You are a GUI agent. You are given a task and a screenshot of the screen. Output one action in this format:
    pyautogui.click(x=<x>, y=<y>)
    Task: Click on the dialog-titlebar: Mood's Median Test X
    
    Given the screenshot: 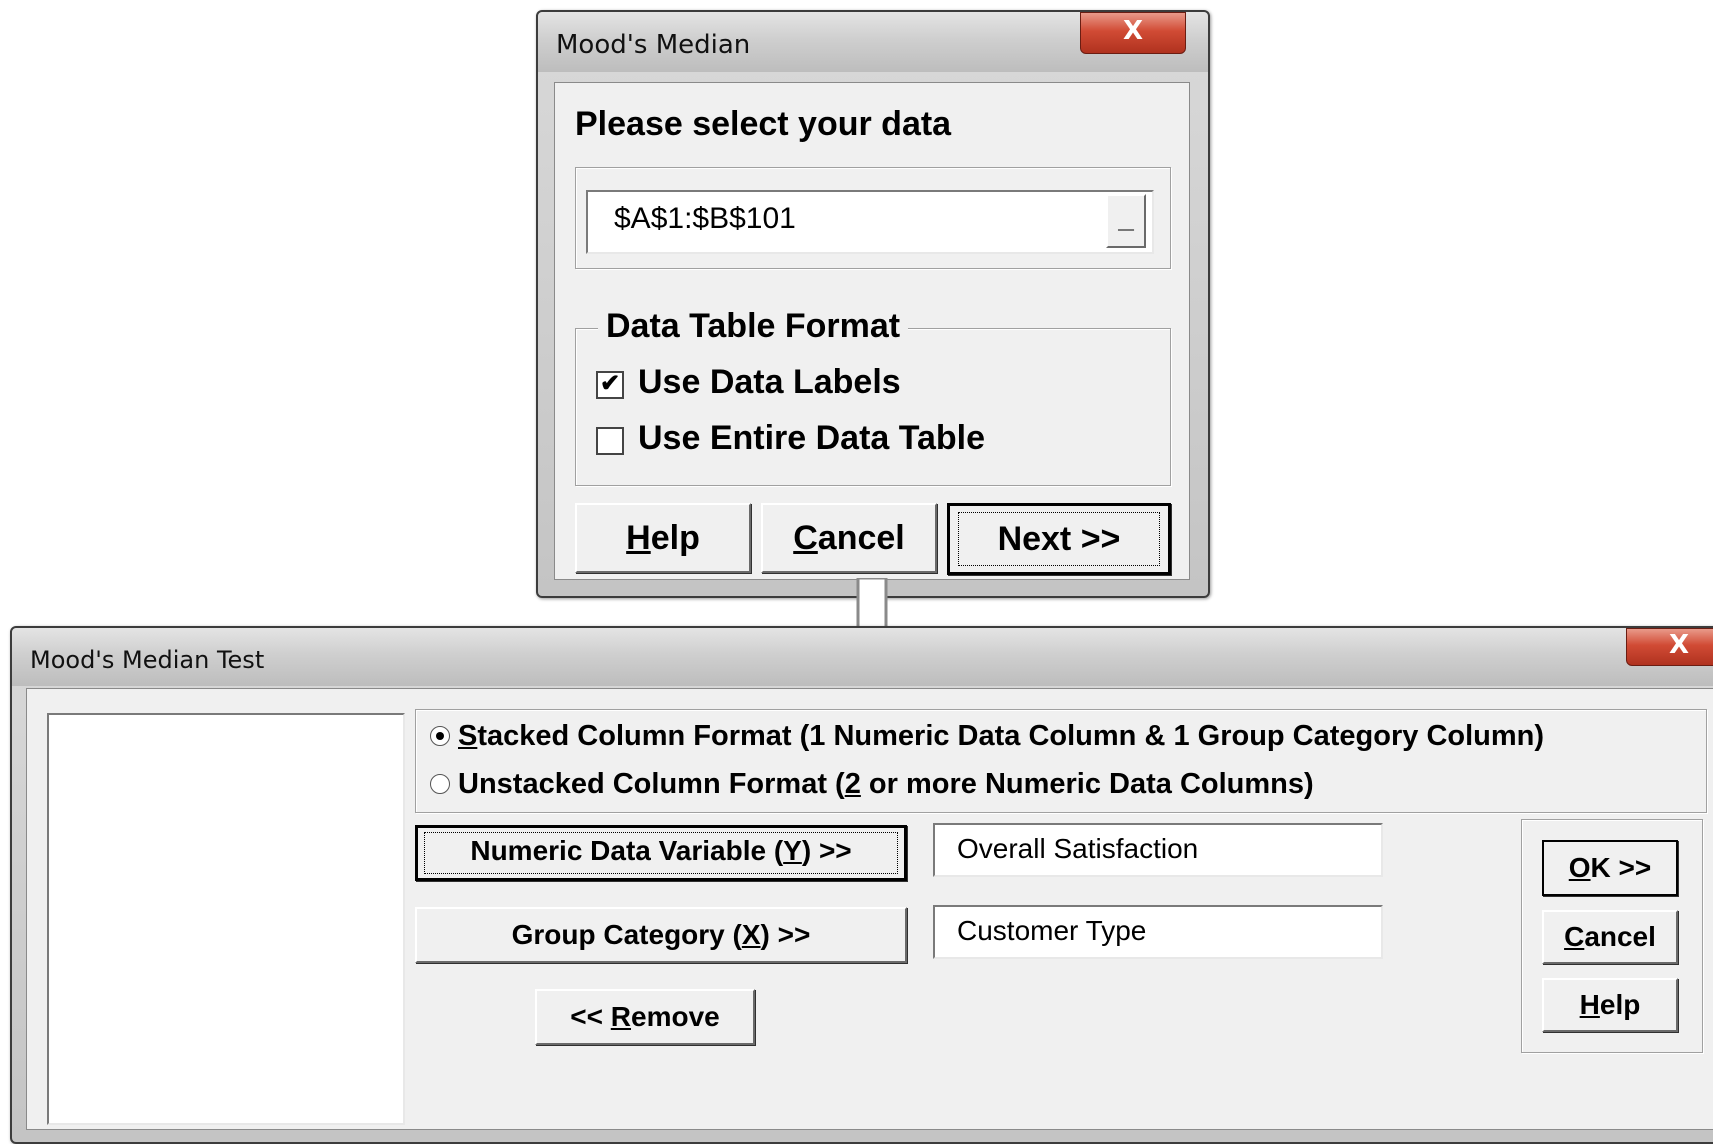 What is the action you would take?
    pyautogui.click(x=862, y=657)
    